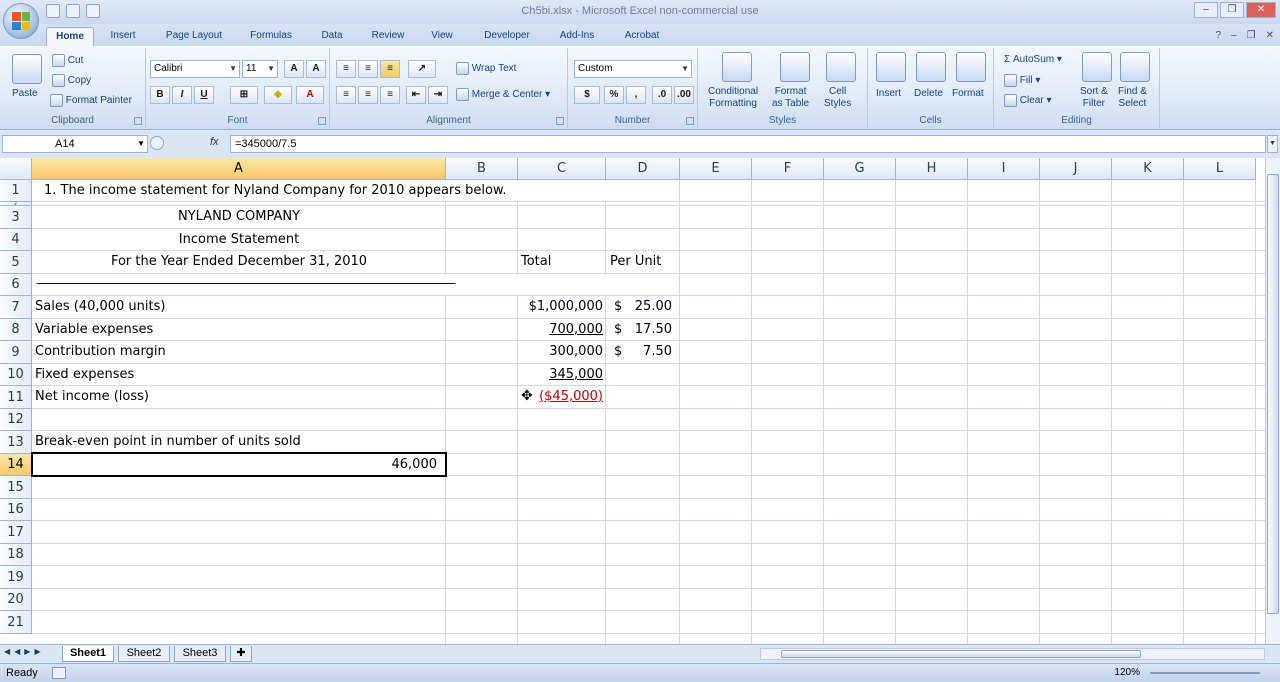 The height and width of the screenshot is (682, 1280). What do you see at coordinates (1220, 169) in the screenshot?
I see `column-header-l: L` at bounding box center [1220, 169].